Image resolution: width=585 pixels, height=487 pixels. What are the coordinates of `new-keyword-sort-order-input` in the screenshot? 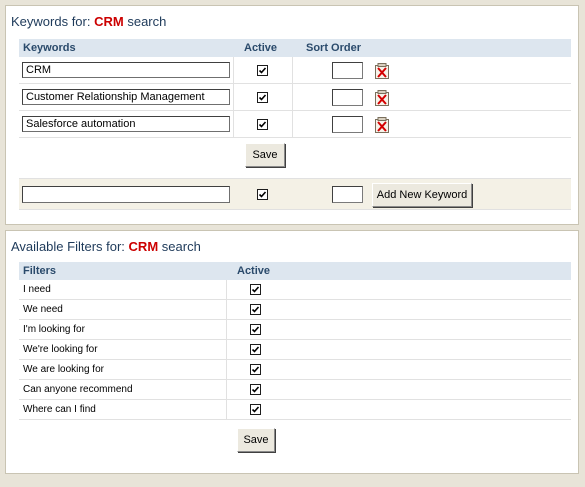 It's located at (347, 194).